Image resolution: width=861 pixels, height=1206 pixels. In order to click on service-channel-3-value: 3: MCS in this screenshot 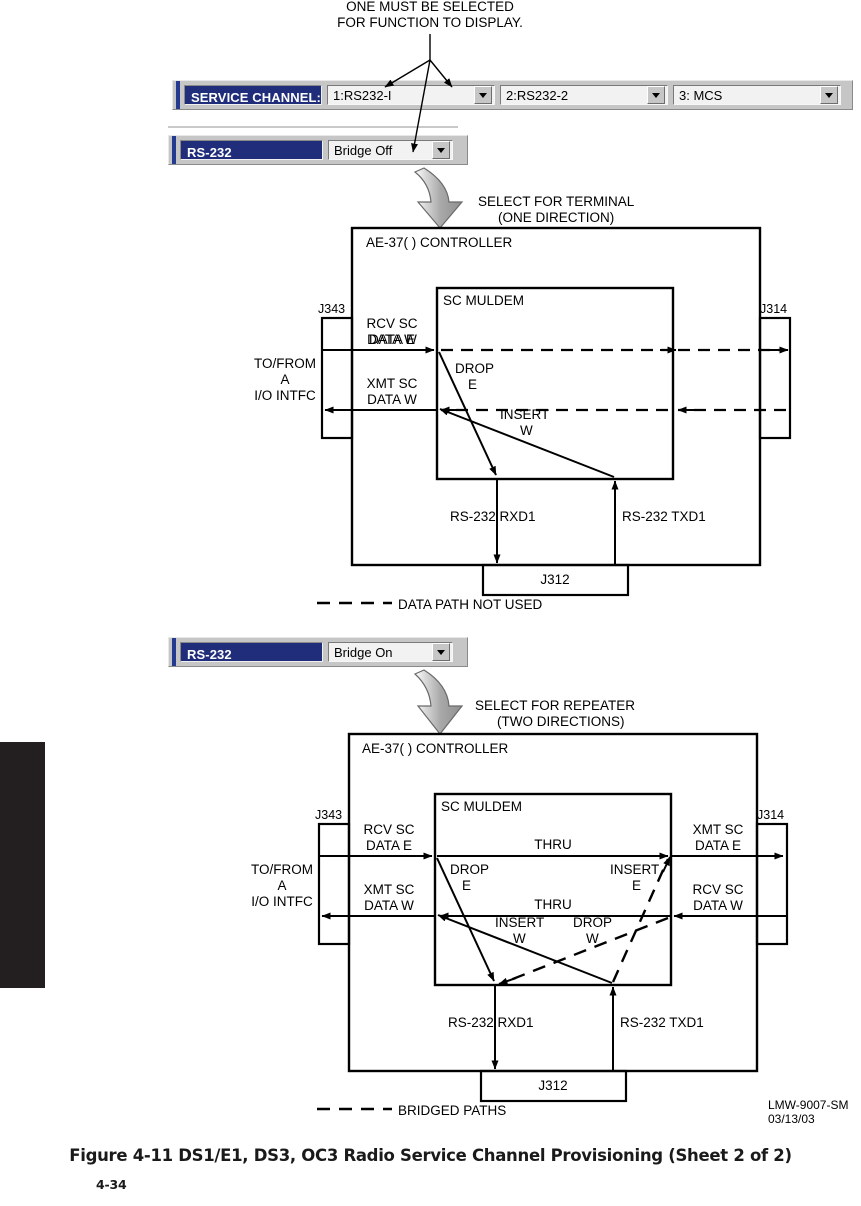, I will do `click(701, 95)`.